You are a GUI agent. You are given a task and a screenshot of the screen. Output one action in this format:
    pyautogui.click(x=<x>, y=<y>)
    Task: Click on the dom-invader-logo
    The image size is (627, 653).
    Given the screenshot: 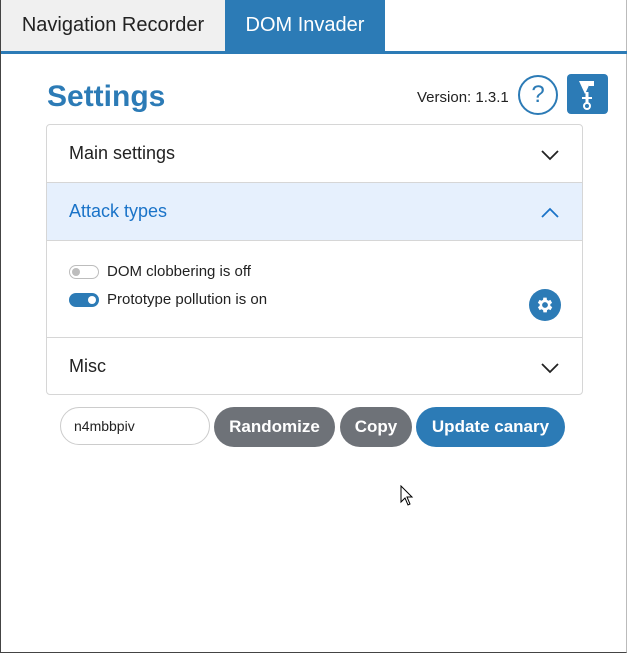 What is the action you would take?
    pyautogui.click(x=587, y=94)
    